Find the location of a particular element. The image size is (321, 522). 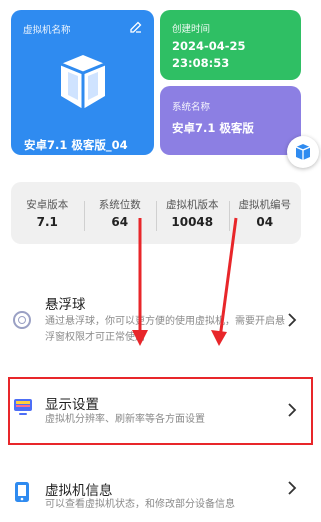

arrow-left-head is located at coordinates (140, 338).